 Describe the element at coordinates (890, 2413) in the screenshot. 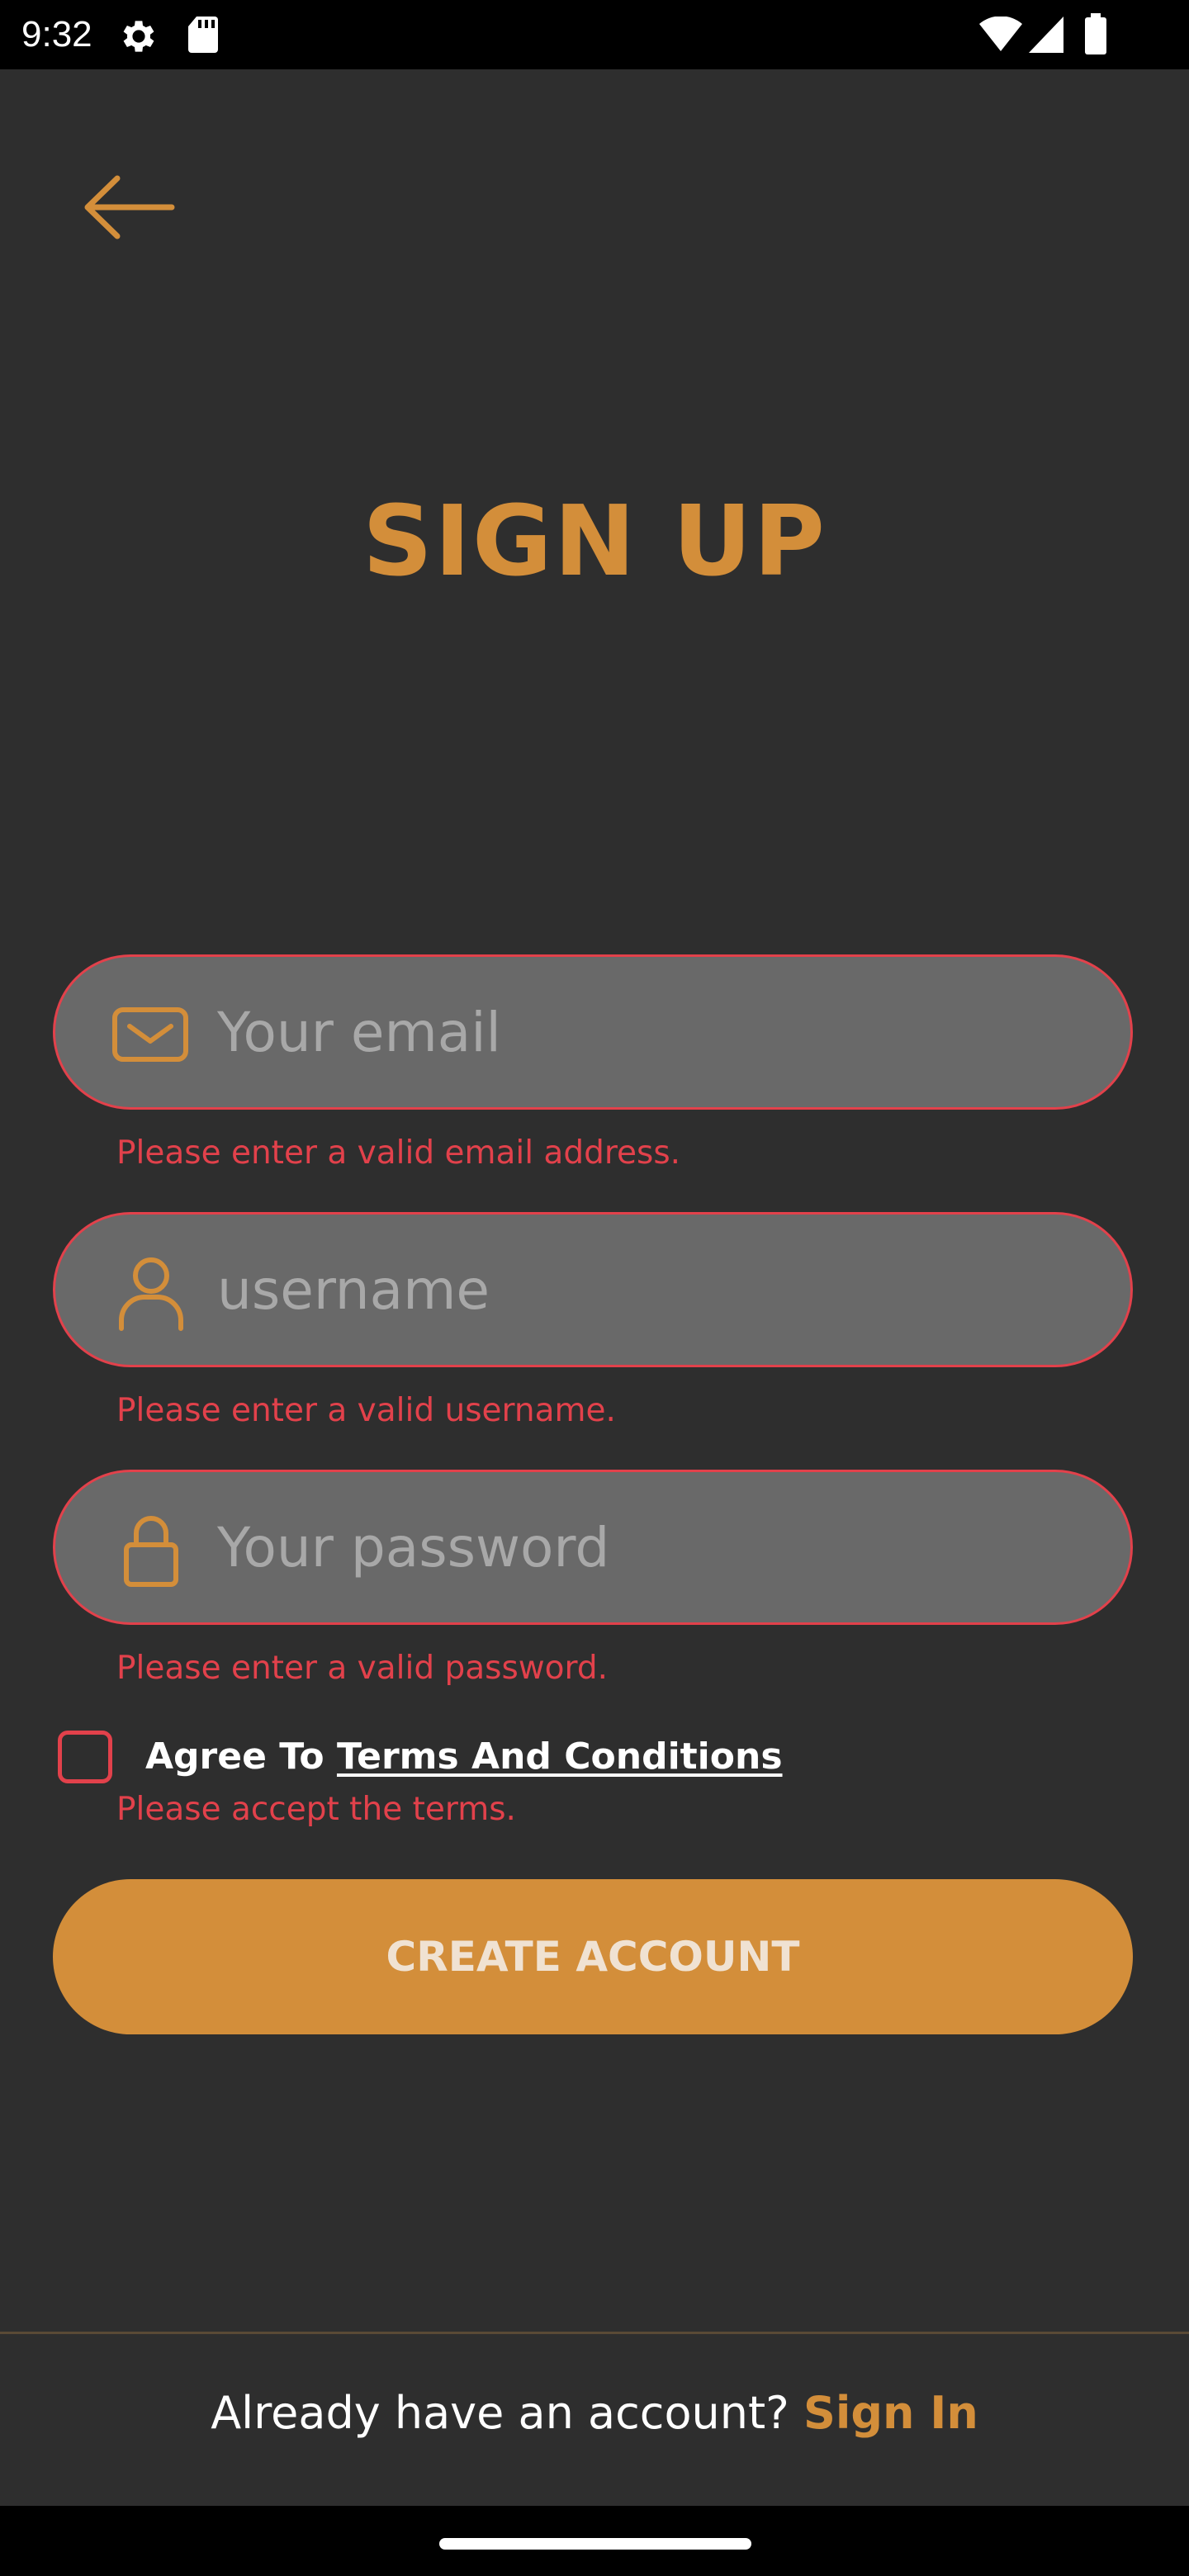

I see `sign-in-link: Sign In` at that location.